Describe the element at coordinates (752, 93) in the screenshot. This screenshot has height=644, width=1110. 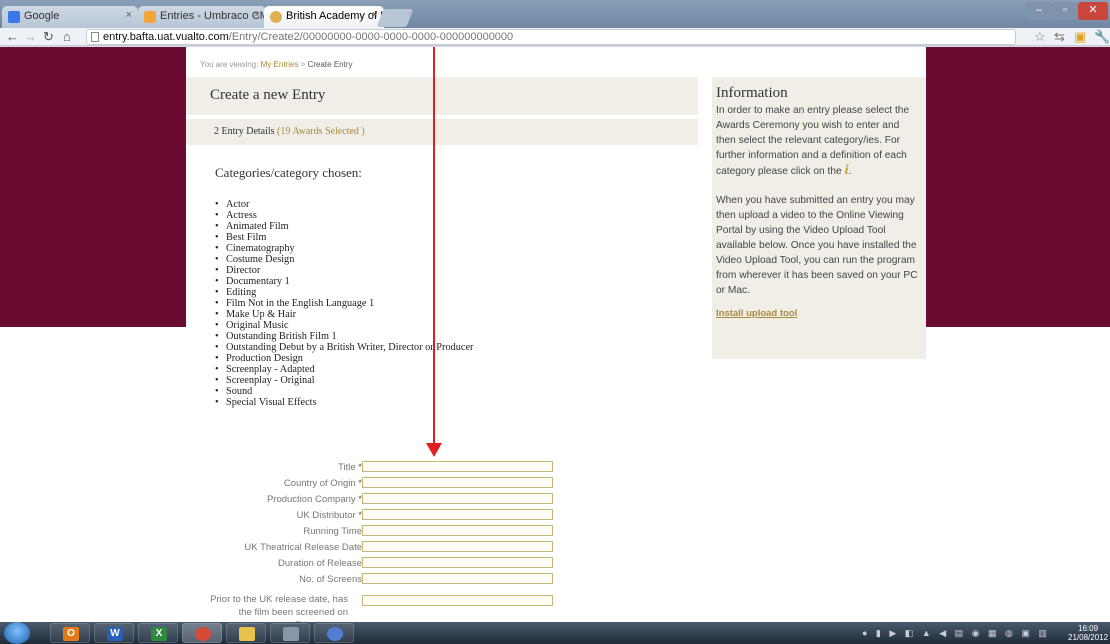
I see `information-heading: Information` at that location.